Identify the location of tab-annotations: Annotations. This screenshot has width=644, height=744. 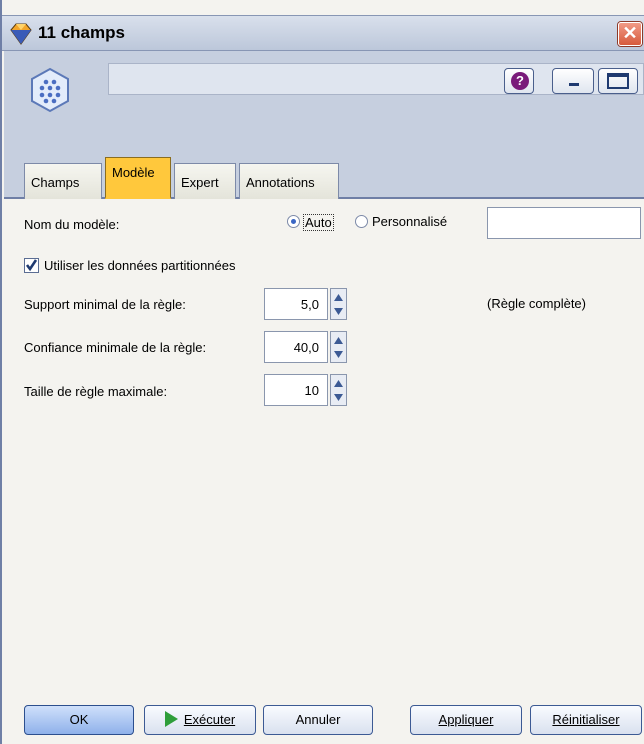
(289, 181).